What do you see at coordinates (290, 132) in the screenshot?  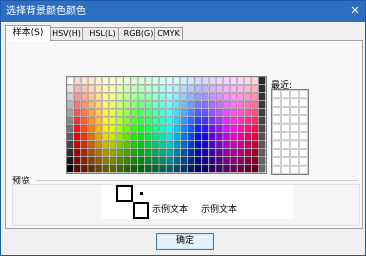 I see `recent-colors` at bounding box center [290, 132].